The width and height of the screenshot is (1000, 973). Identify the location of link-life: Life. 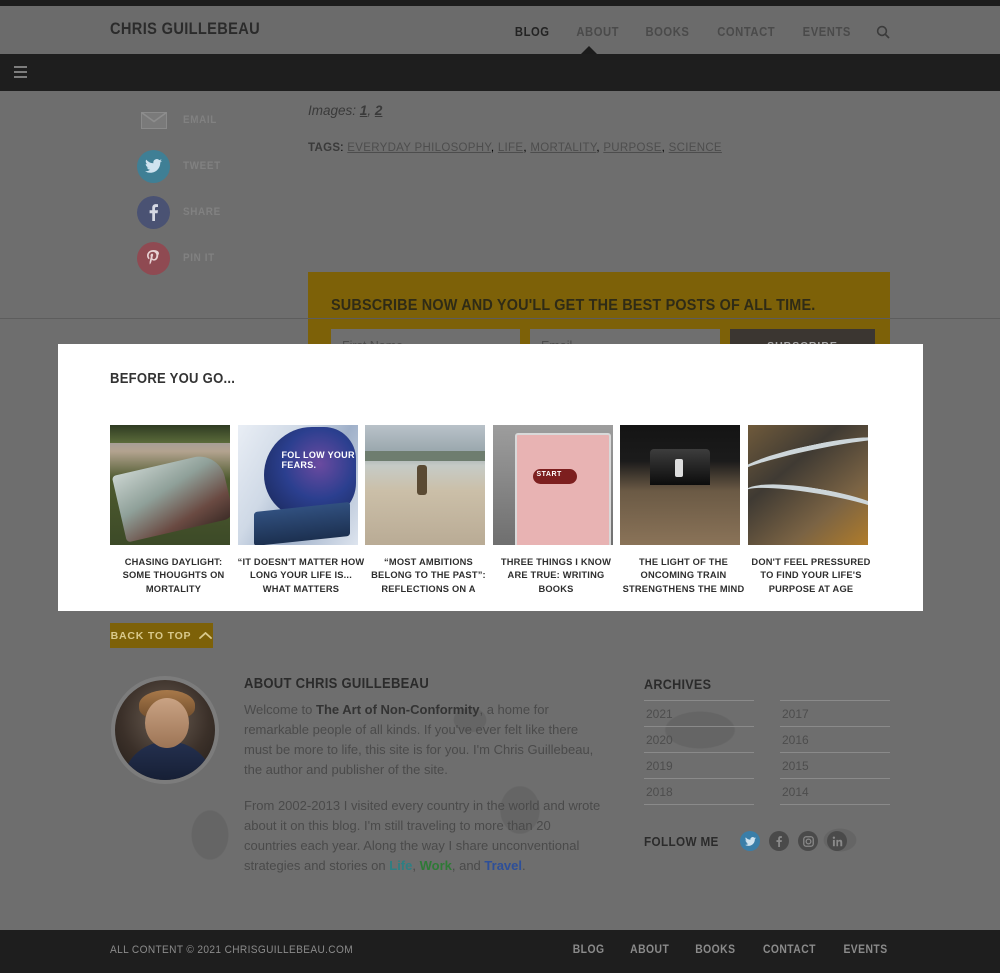
(400, 865).